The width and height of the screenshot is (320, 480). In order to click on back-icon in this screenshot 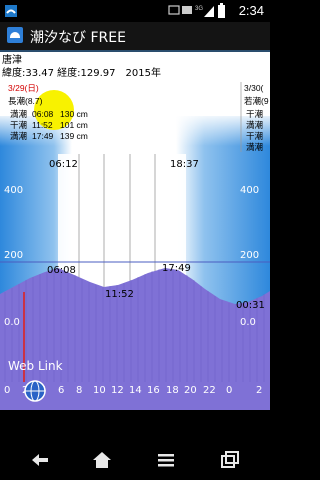, I will do `click(40, 460)`.